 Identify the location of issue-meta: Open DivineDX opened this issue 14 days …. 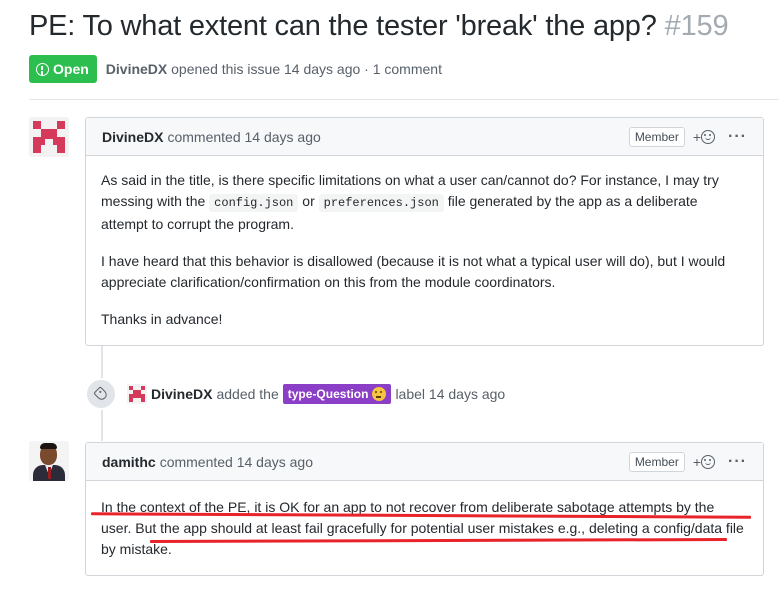
(235, 69).